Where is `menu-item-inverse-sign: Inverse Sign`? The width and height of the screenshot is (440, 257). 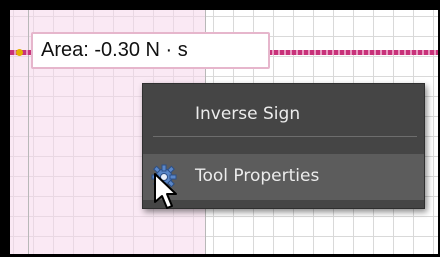
menu-item-inverse-sign: Inverse Sign is located at coordinates (283, 115).